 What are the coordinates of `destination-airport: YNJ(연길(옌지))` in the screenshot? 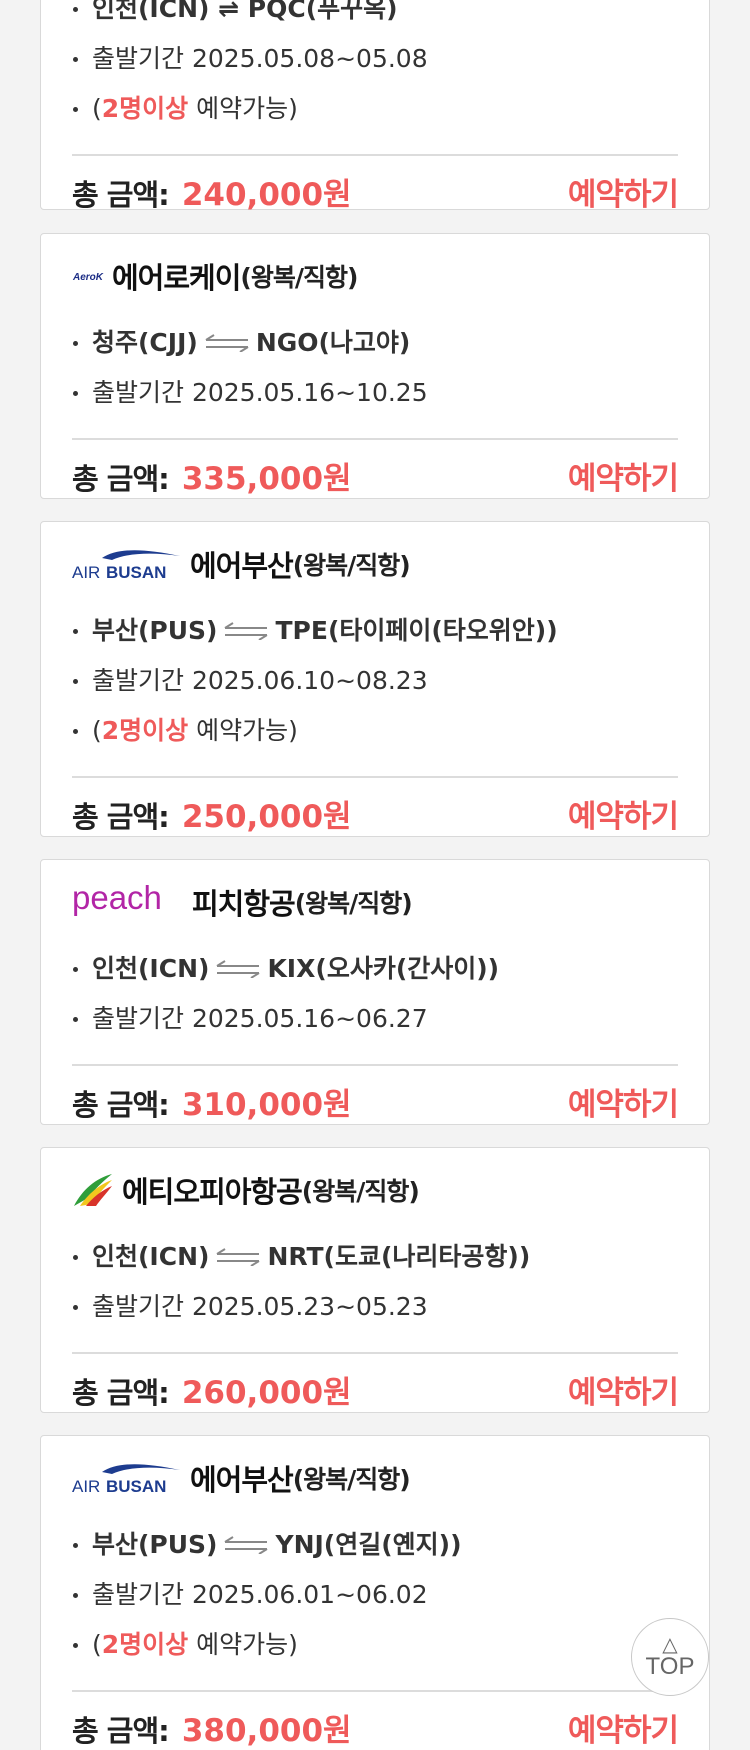 It's located at (368, 1544).